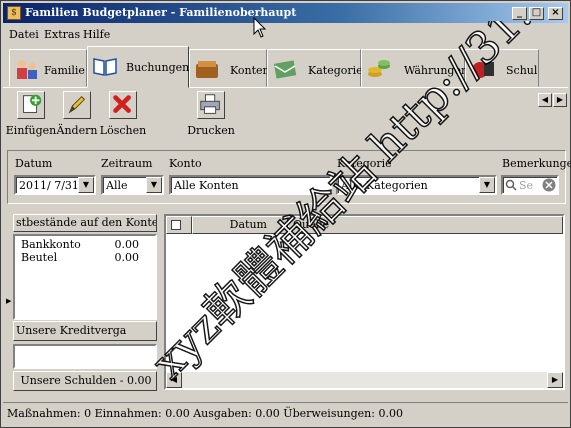 This screenshot has width=571, height=428. What do you see at coordinates (49, 185) in the screenshot?
I see `date-value: 2011/ 7/31` at bounding box center [49, 185].